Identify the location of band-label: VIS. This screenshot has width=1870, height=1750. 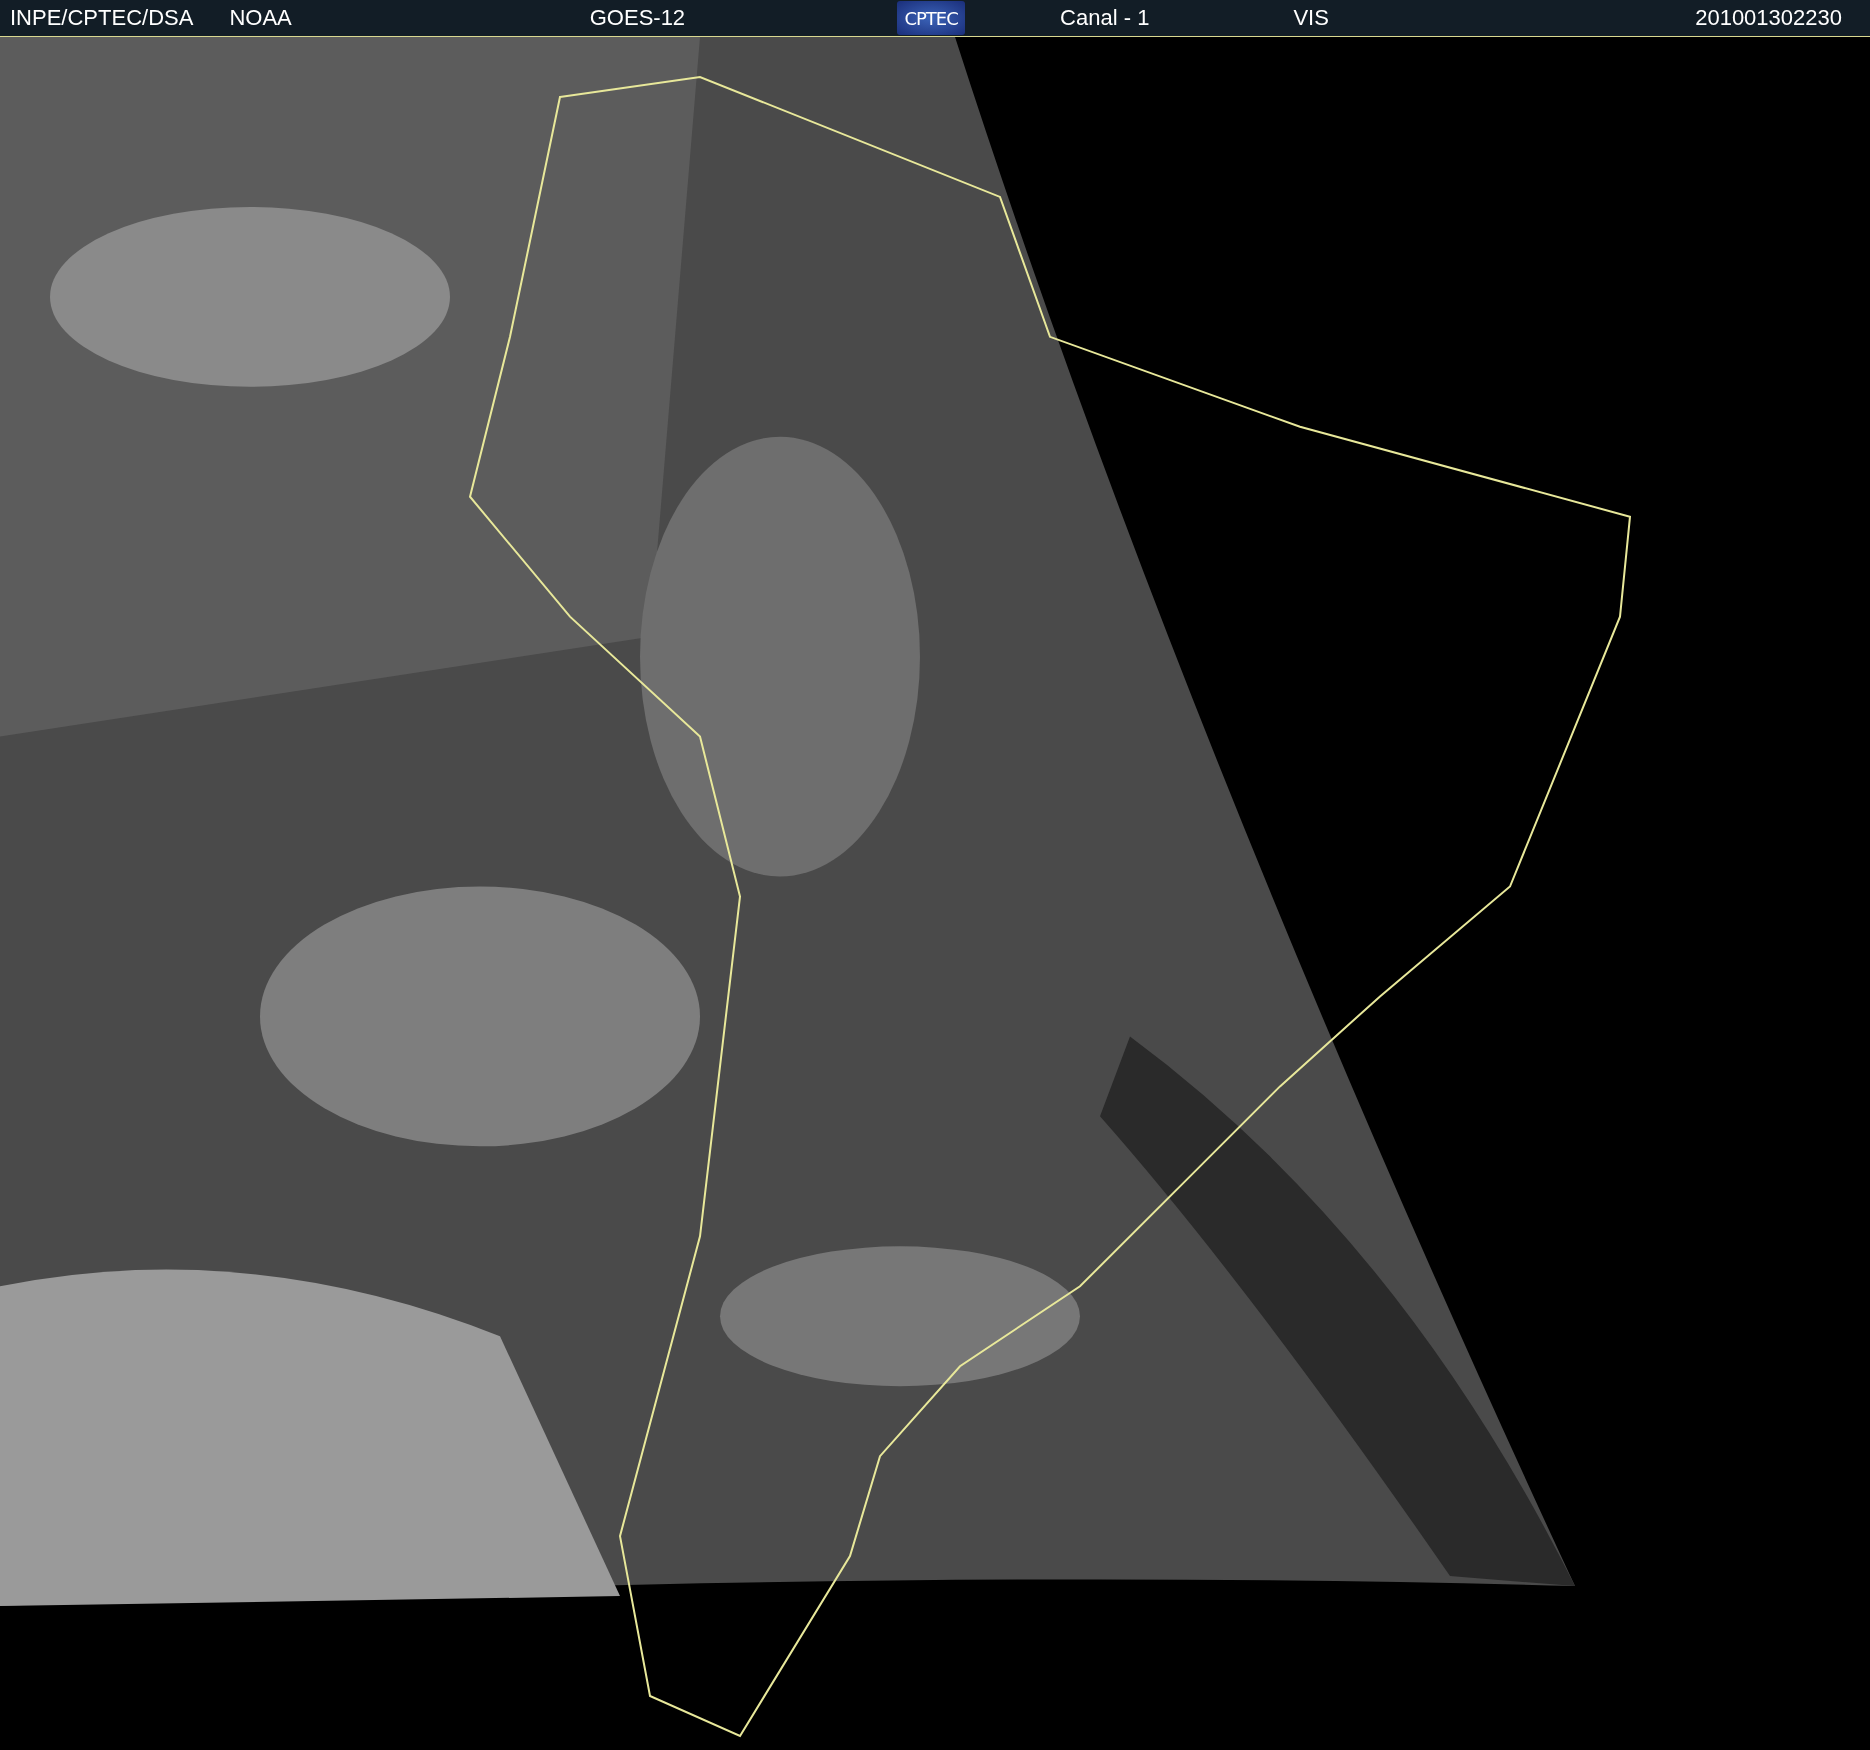
(1311, 18).